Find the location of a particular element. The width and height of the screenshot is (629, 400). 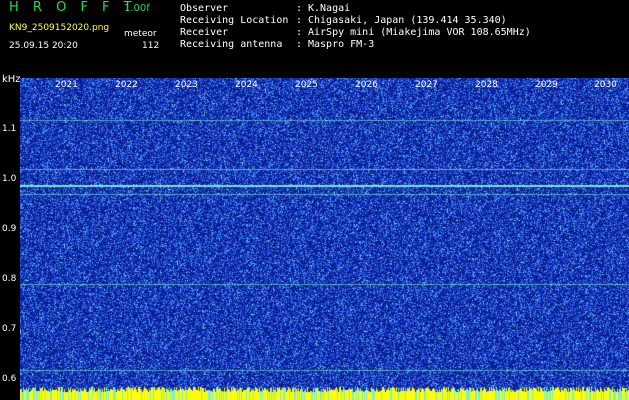

x-tick-label: 2025 is located at coordinates (306, 85).